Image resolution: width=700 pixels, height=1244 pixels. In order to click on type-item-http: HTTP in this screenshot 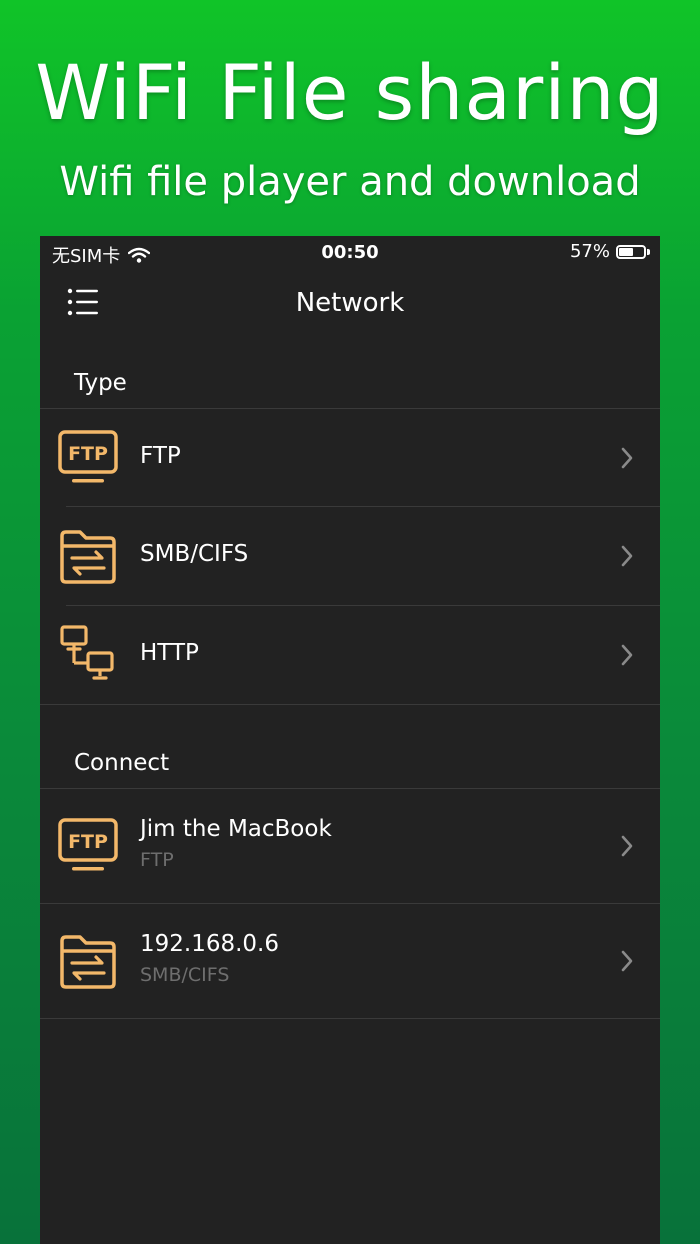, I will do `click(350, 655)`.